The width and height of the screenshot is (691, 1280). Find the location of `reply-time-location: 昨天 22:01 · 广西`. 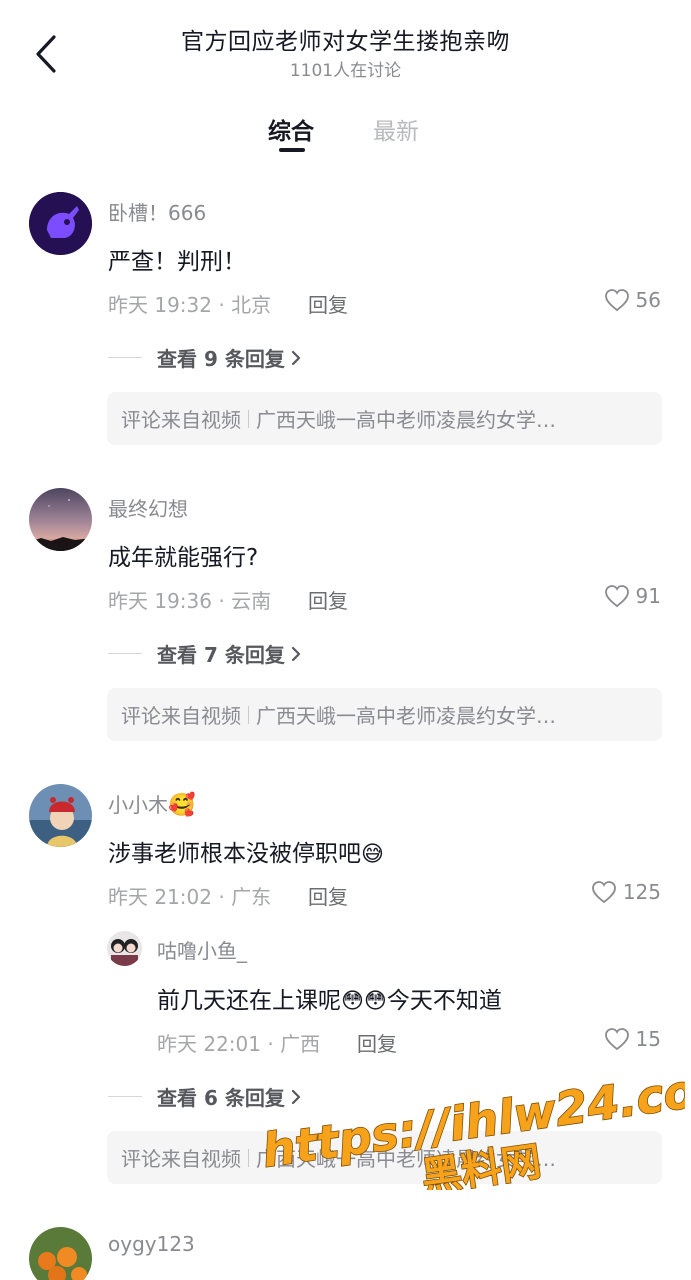

reply-time-location: 昨天 22:01 · 广西 is located at coordinates (239, 1044).